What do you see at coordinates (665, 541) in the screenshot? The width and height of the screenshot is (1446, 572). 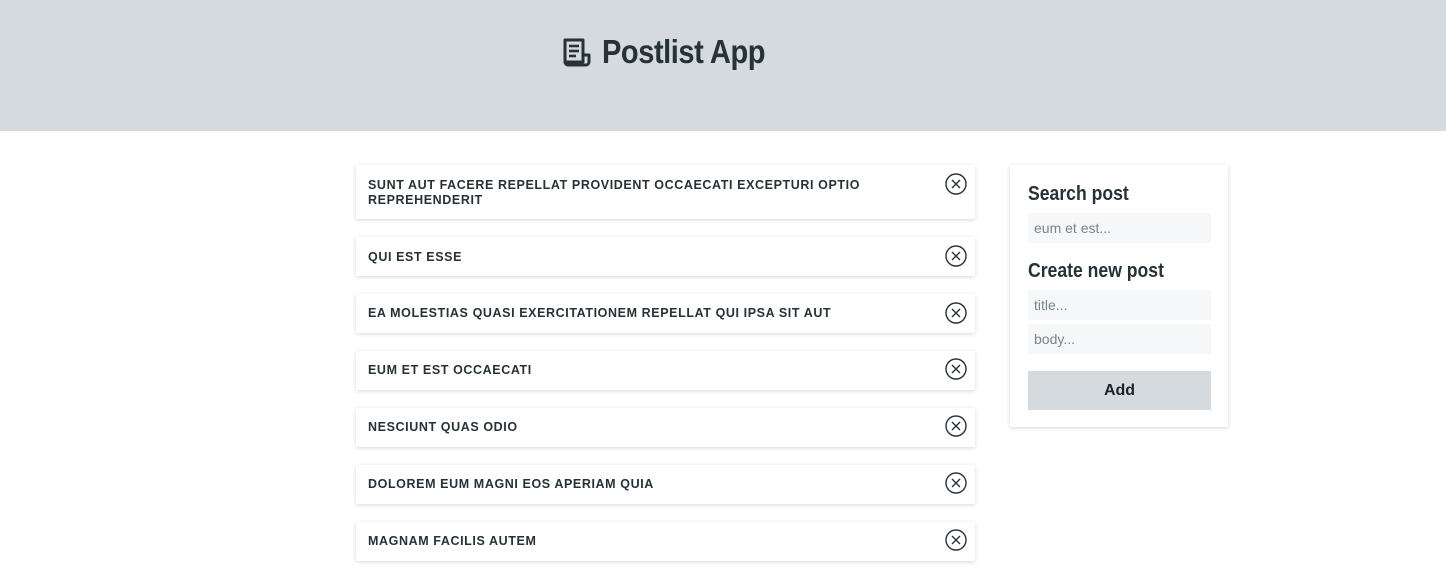 I see `post-item: magnam facilis autem` at bounding box center [665, 541].